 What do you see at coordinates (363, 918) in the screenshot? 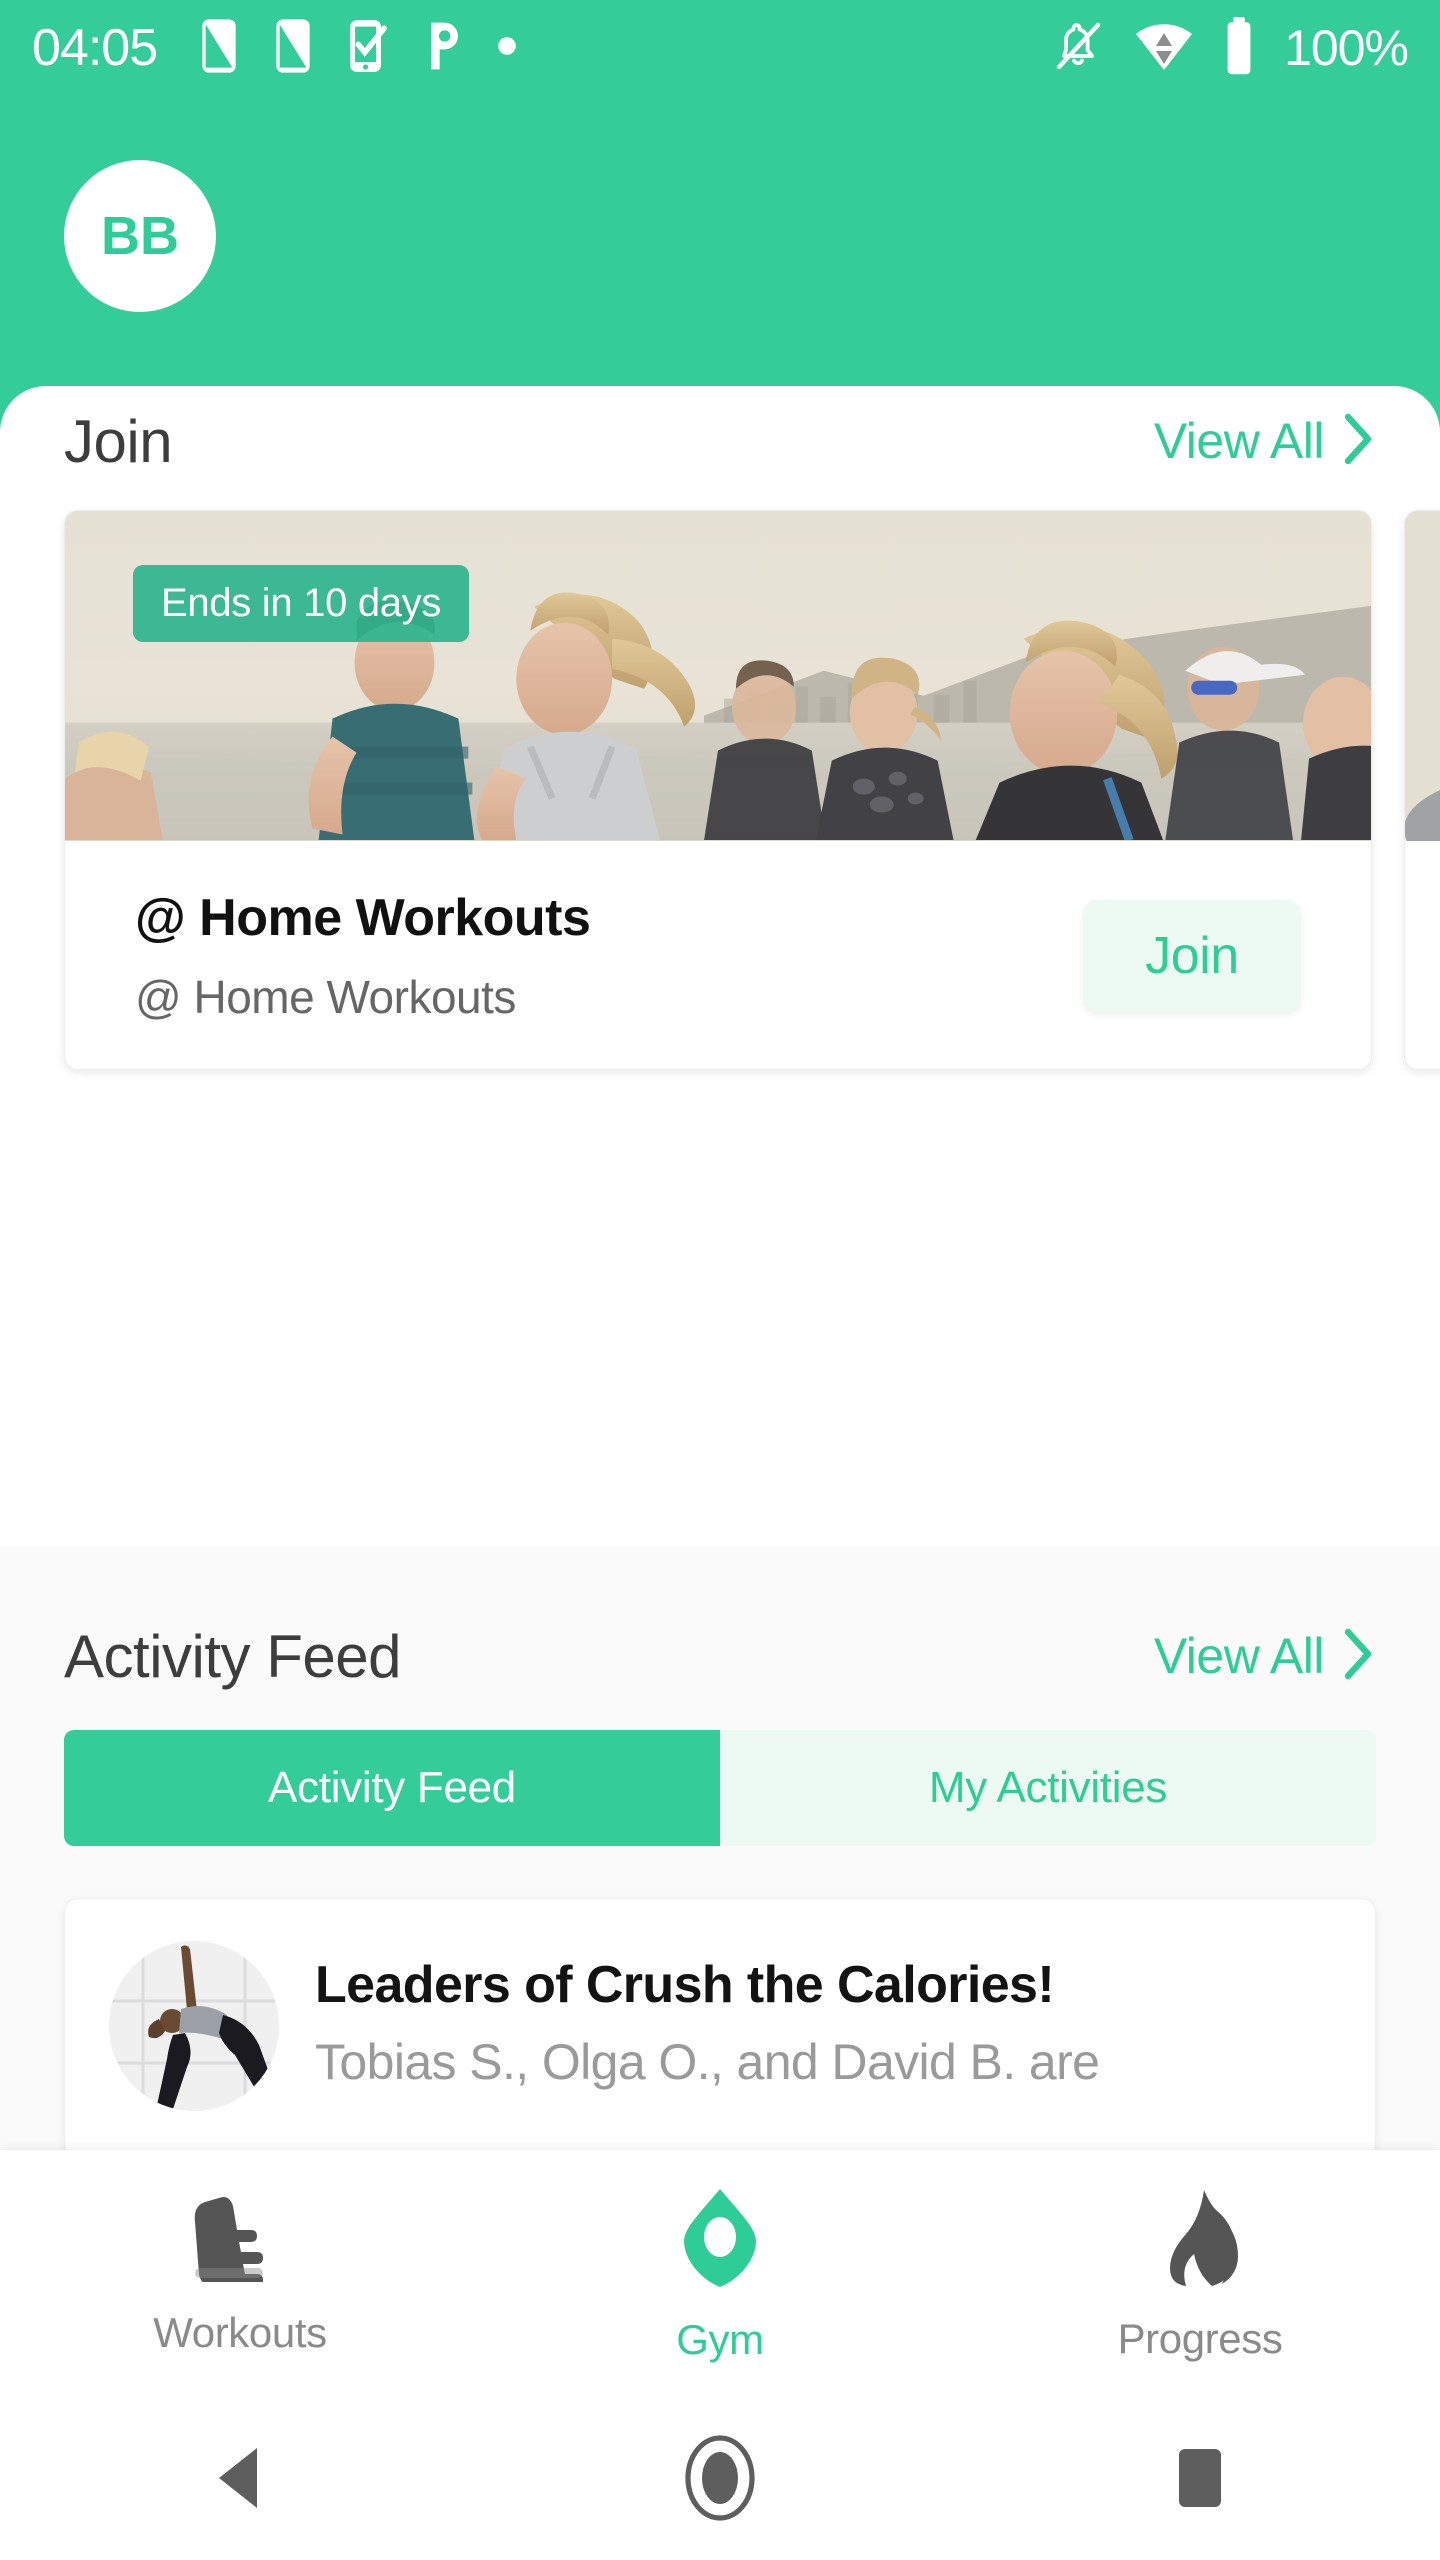
I see `challenge-card-title: @ Home Workouts` at bounding box center [363, 918].